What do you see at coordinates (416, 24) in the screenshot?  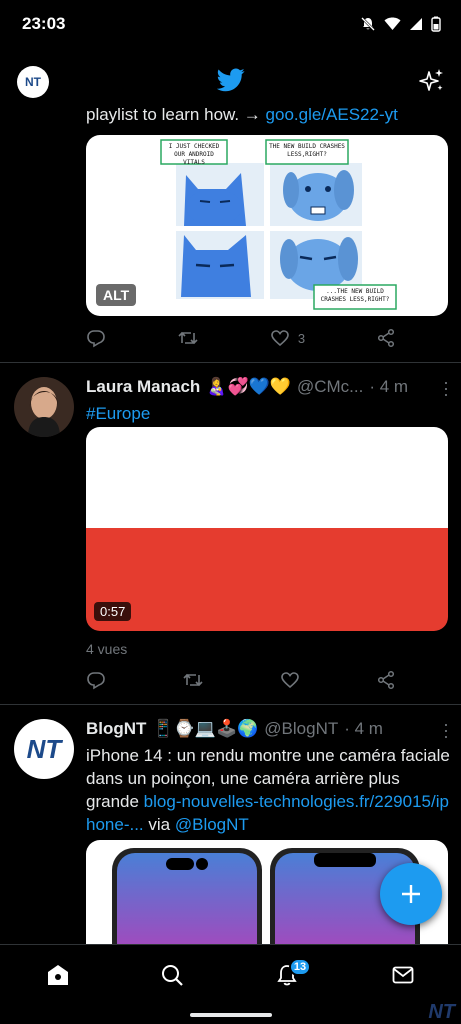 I see `signal-icon` at bounding box center [416, 24].